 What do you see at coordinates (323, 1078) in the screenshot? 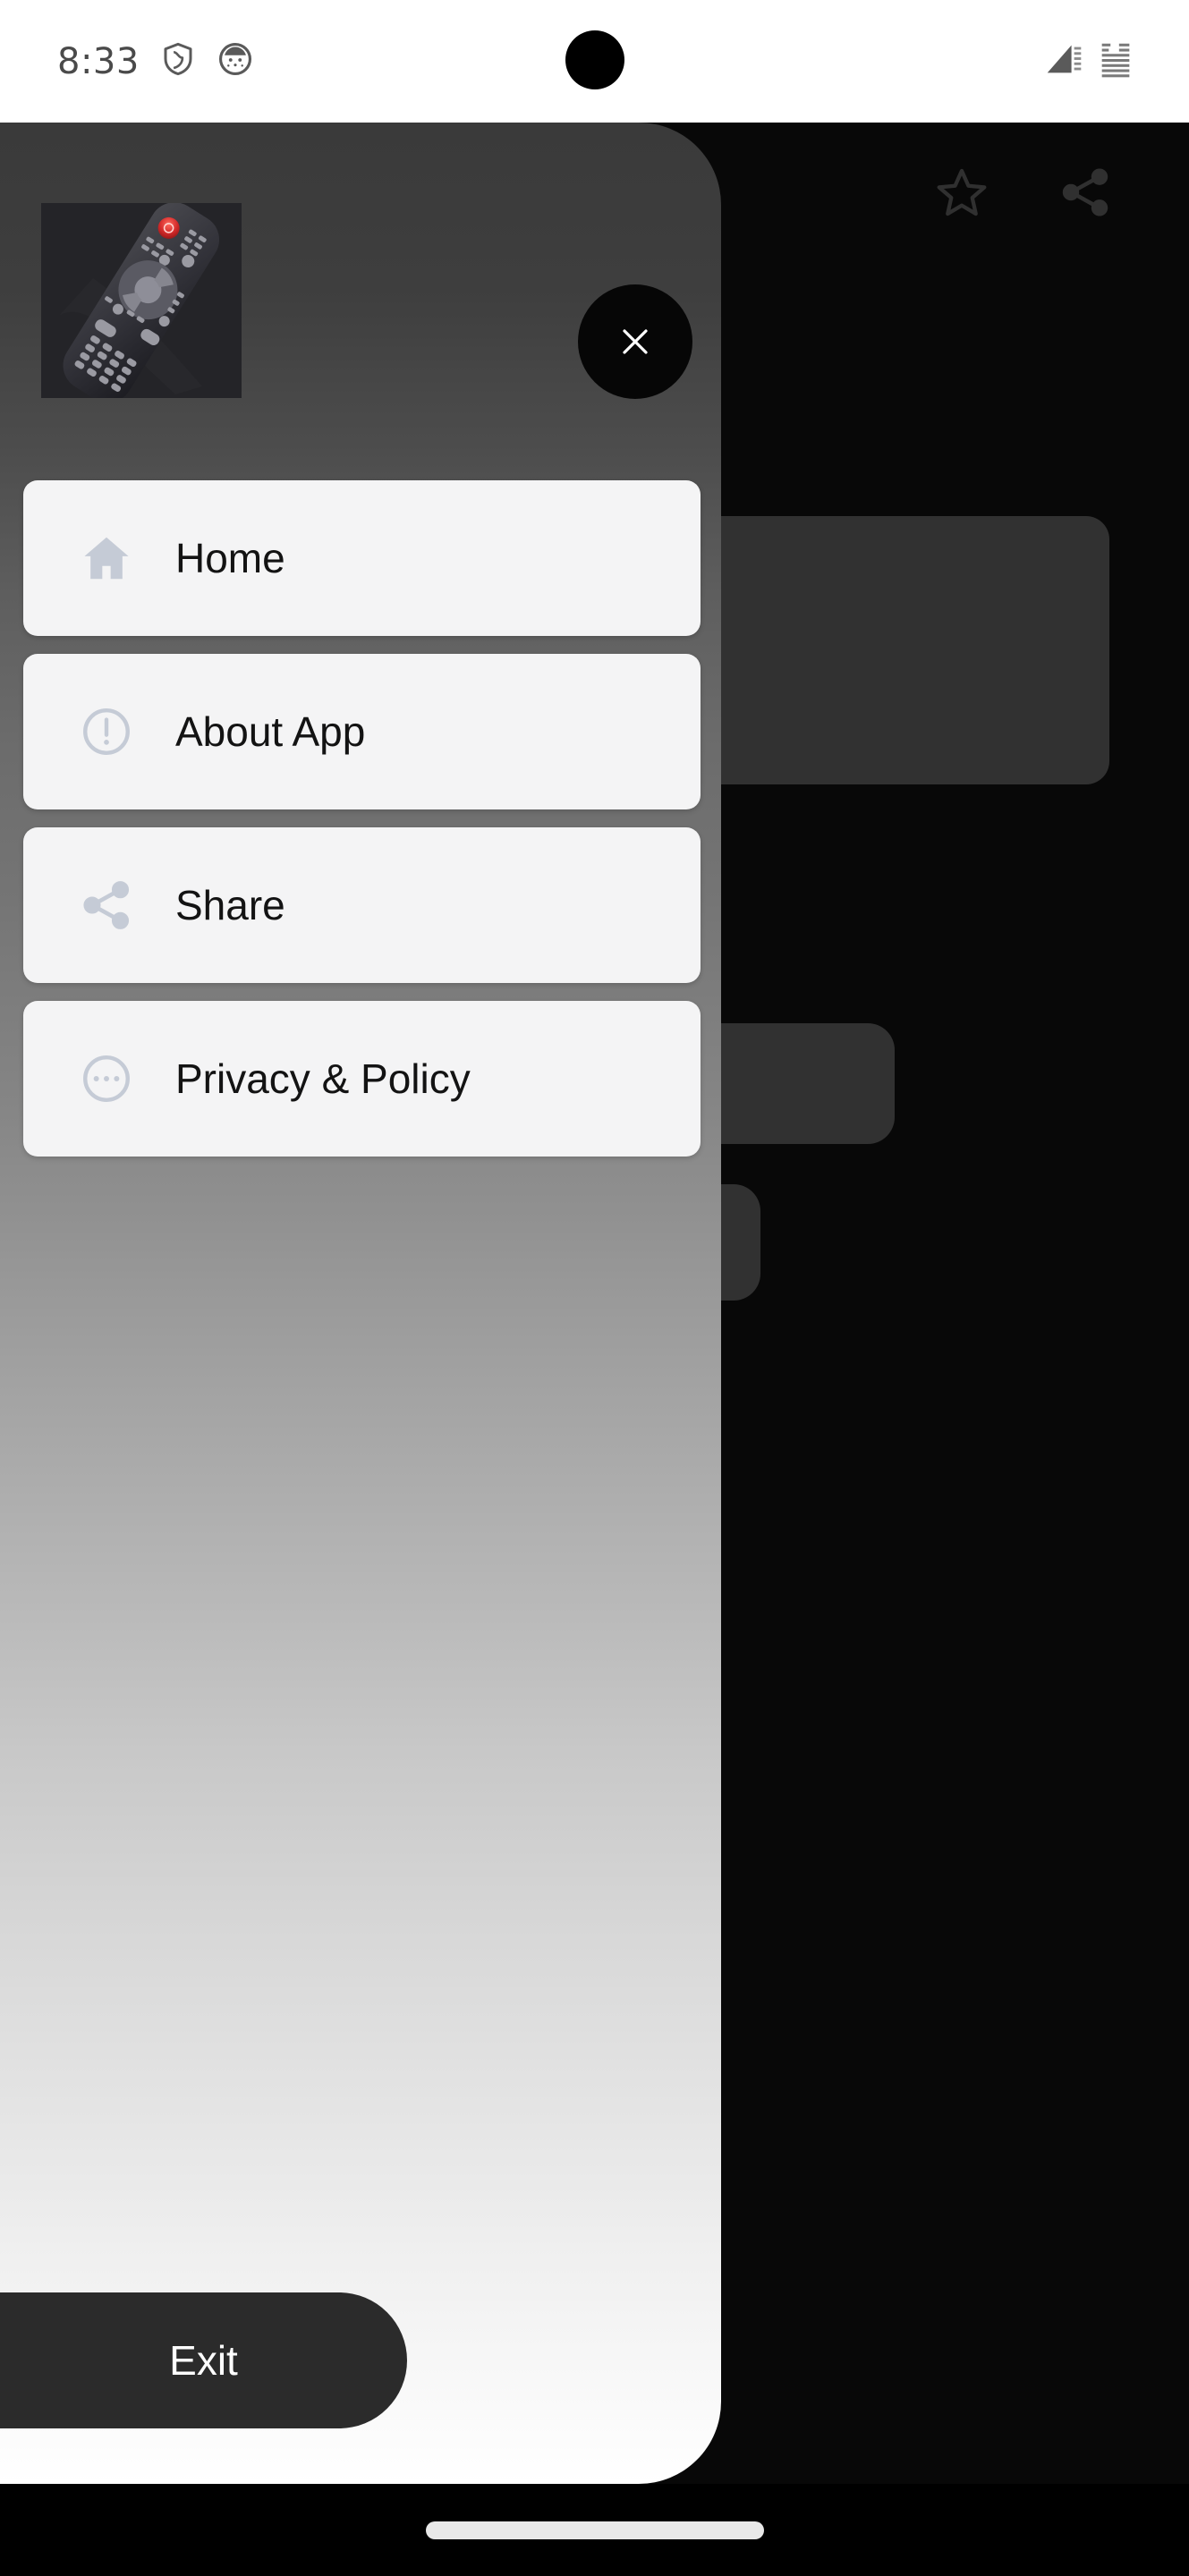
I see `menu-item-privacy-policy-label: Privacy & Policy` at bounding box center [323, 1078].